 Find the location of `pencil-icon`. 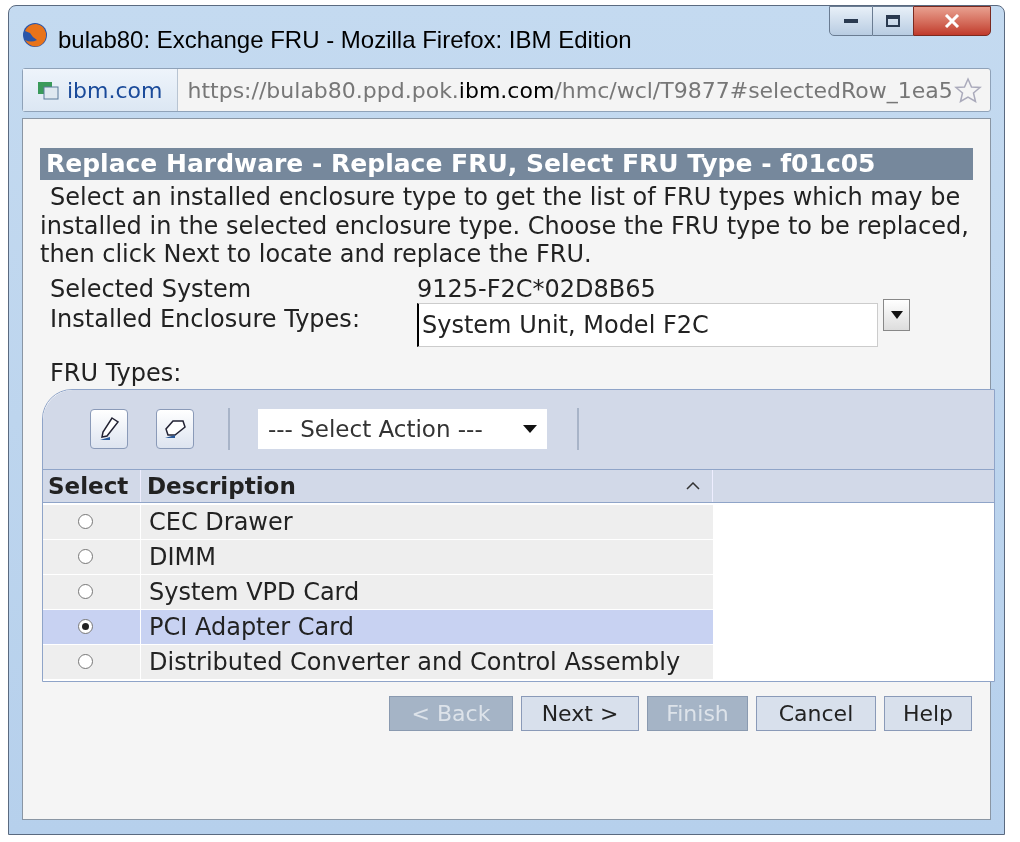

pencil-icon is located at coordinates (109, 429).